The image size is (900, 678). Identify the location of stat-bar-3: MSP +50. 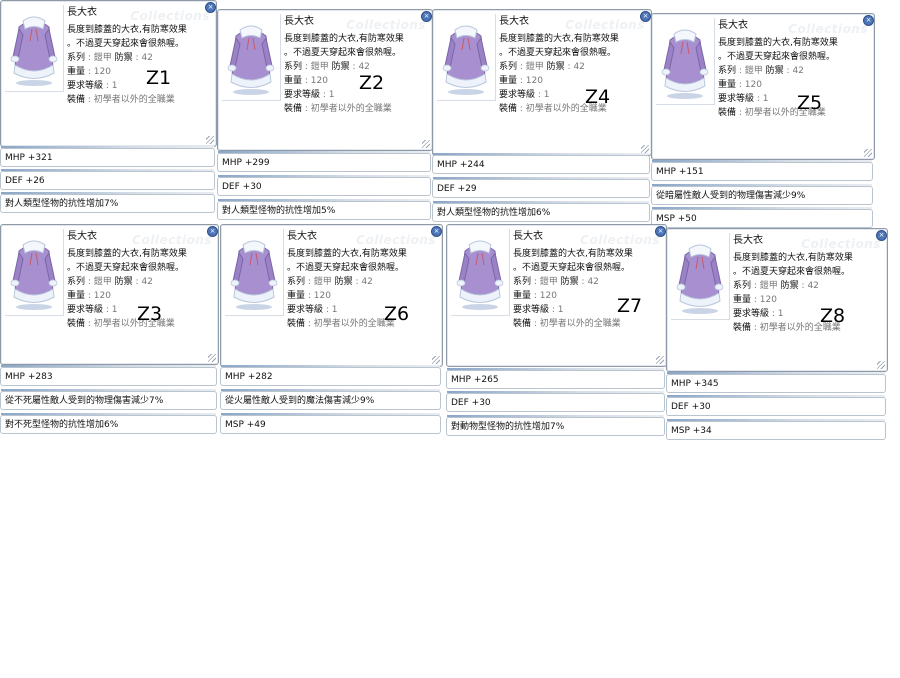
(762, 217).